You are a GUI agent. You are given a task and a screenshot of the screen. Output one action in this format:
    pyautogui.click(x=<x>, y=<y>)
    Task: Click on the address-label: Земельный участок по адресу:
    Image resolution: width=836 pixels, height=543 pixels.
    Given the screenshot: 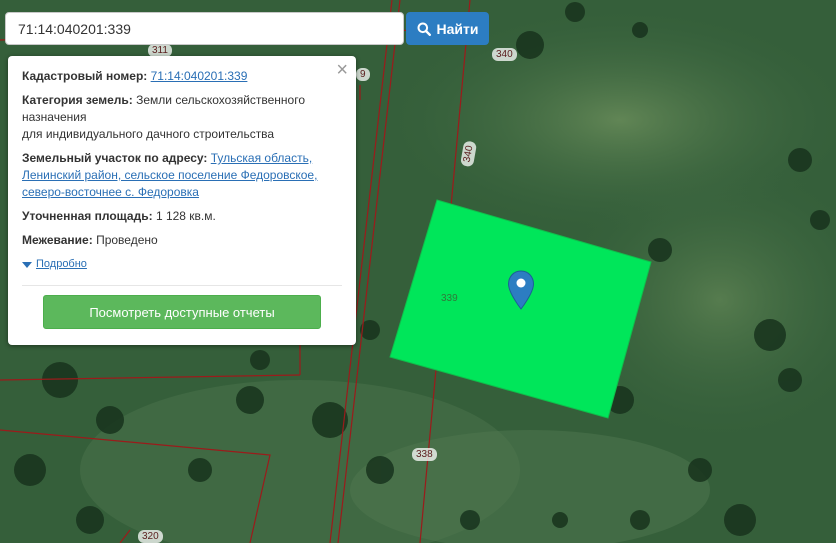 What is the action you would take?
    pyautogui.click(x=115, y=158)
    